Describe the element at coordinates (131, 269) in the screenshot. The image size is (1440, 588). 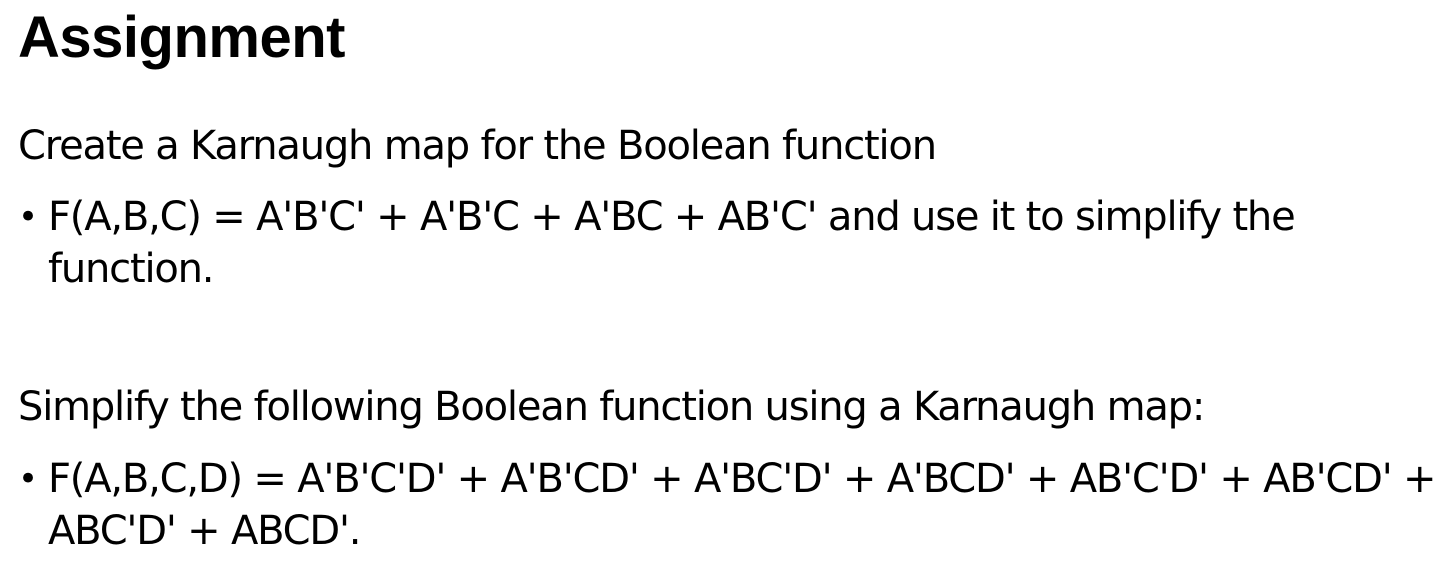
I see `section-1-bullet-line: function.` at that location.